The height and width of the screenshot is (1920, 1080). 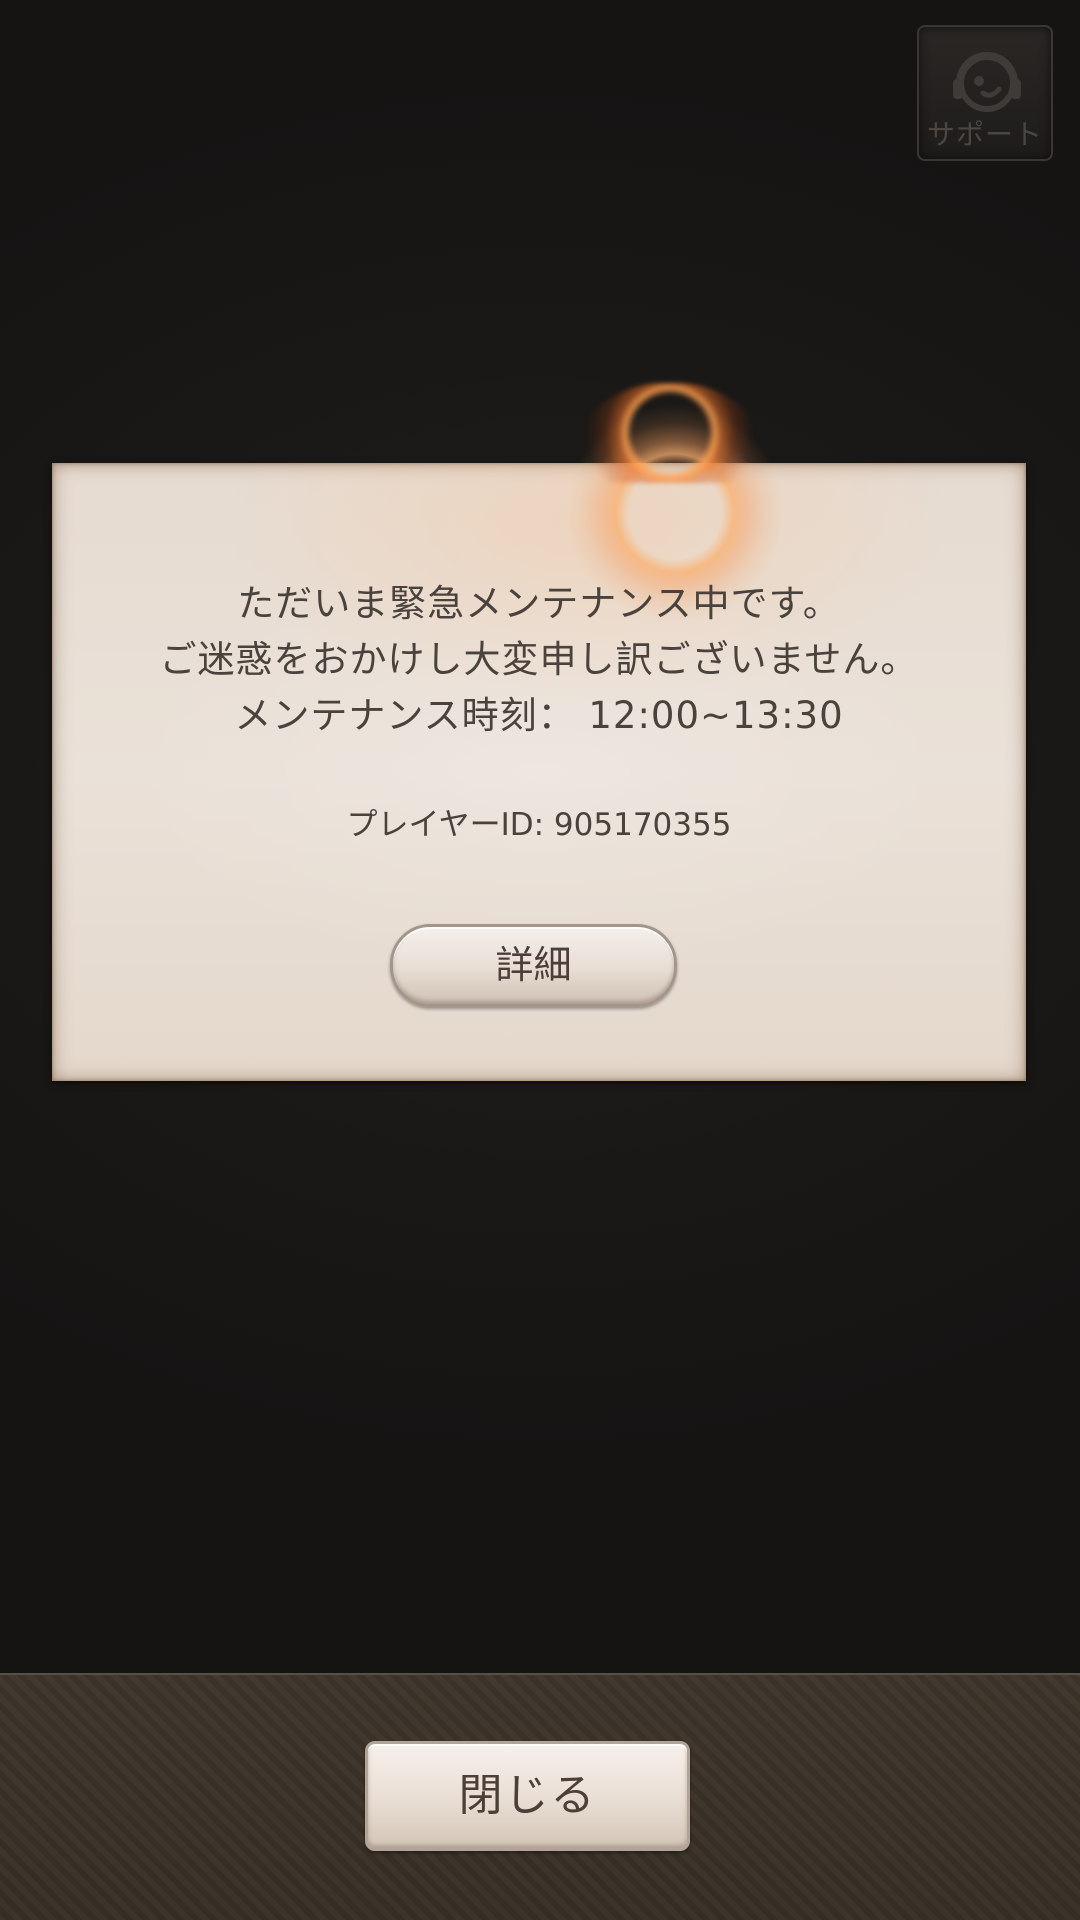 What do you see at coordinates (527, 1796) in the screenshot?
I see `close-button: 閉じる` at bounding box center [527, 1796].